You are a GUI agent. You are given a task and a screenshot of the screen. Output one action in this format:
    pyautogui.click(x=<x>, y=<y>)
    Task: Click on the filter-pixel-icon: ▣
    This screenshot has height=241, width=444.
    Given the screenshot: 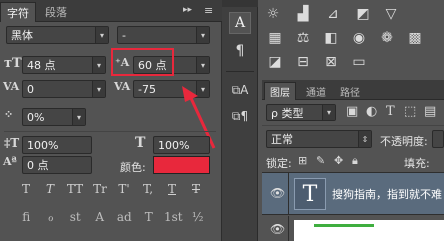 What is the action you would take?
    pyautogui.click(x=352, y=111)
    